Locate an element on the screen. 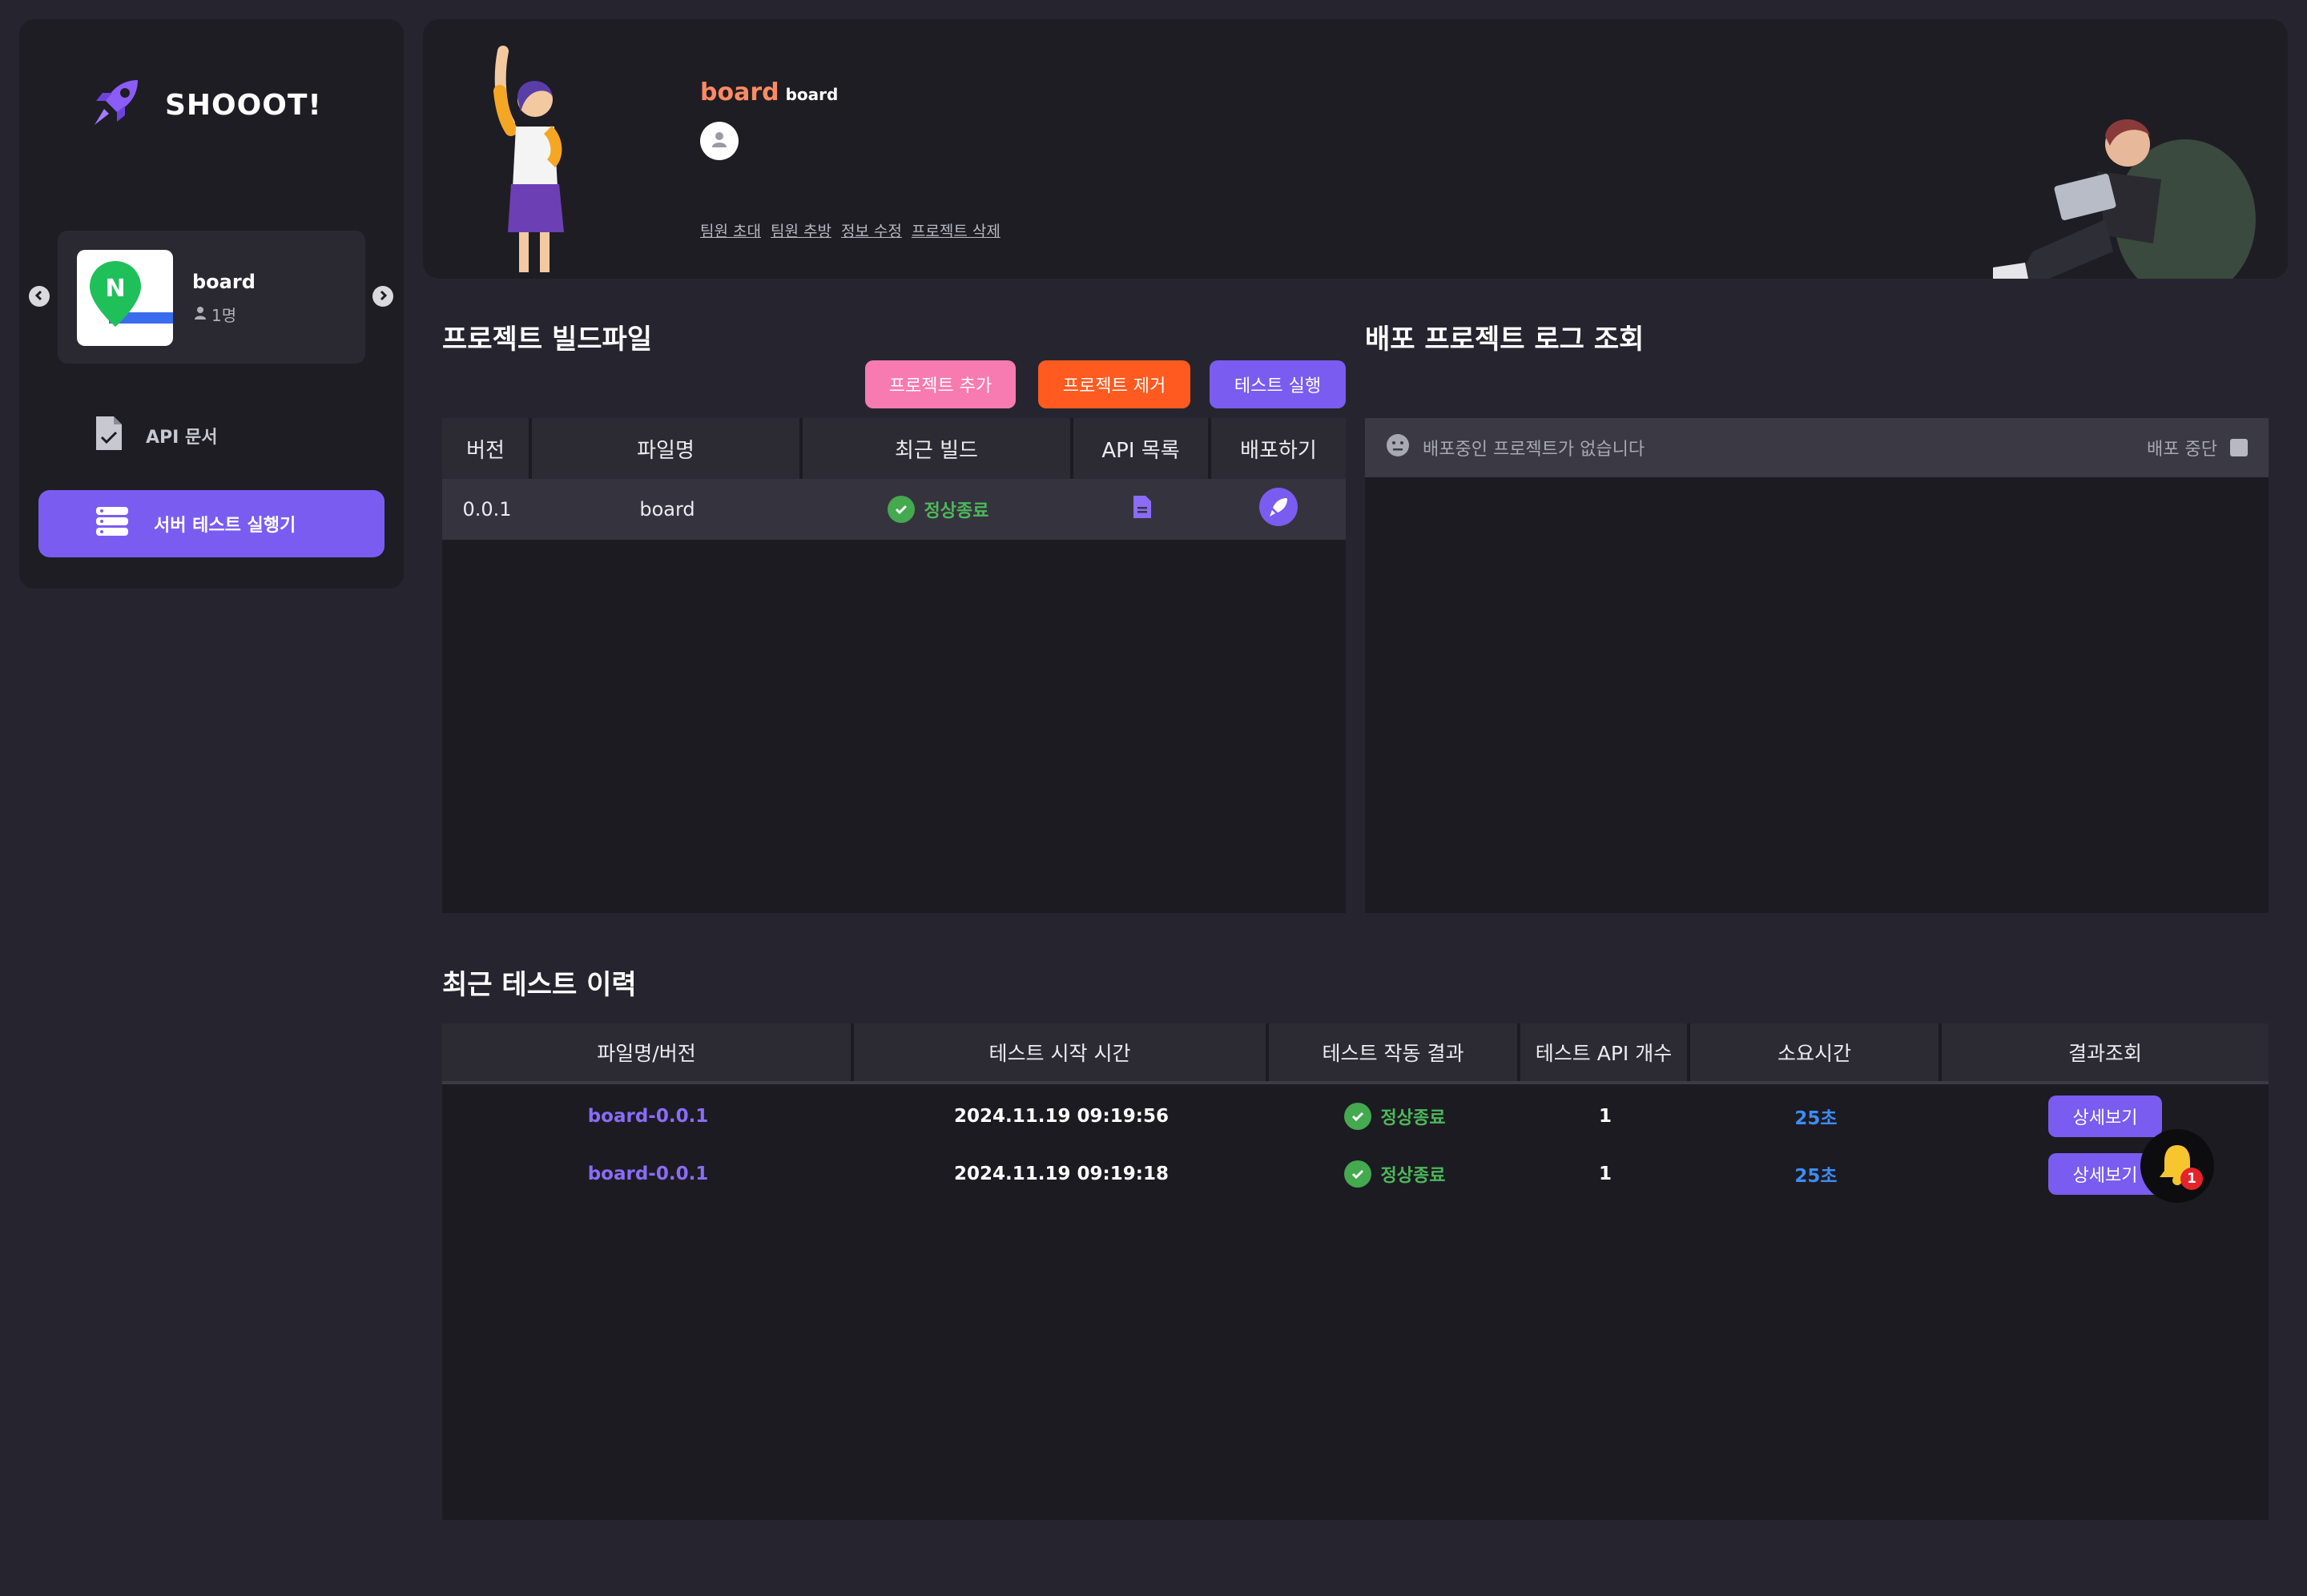 The image size is (2307, 1596). chevron-right-icon is located at coordinates (383, 296).